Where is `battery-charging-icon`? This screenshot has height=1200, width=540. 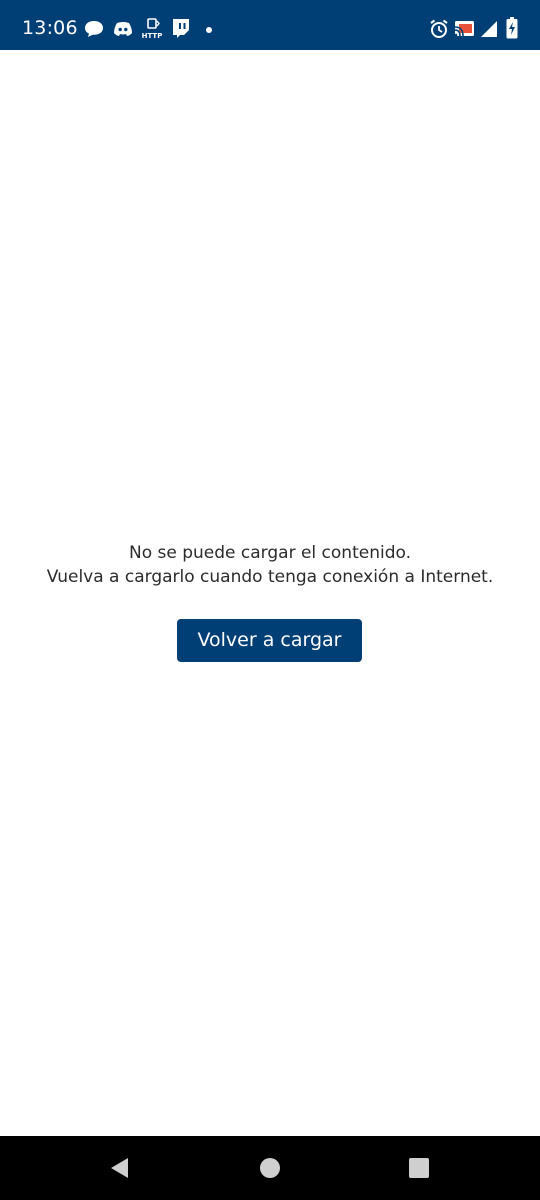 battery-charging-icon is located at coordinates (512, 28).